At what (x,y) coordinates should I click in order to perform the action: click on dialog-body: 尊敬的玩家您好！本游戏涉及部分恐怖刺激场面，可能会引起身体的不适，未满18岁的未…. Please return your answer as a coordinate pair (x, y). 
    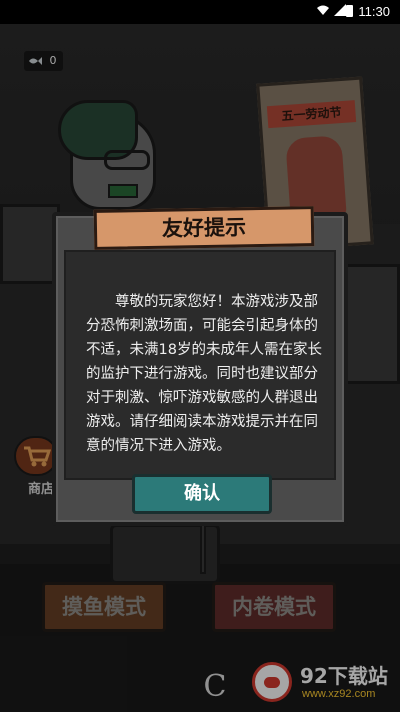
    Looking at the image, I should click on (204, 374).